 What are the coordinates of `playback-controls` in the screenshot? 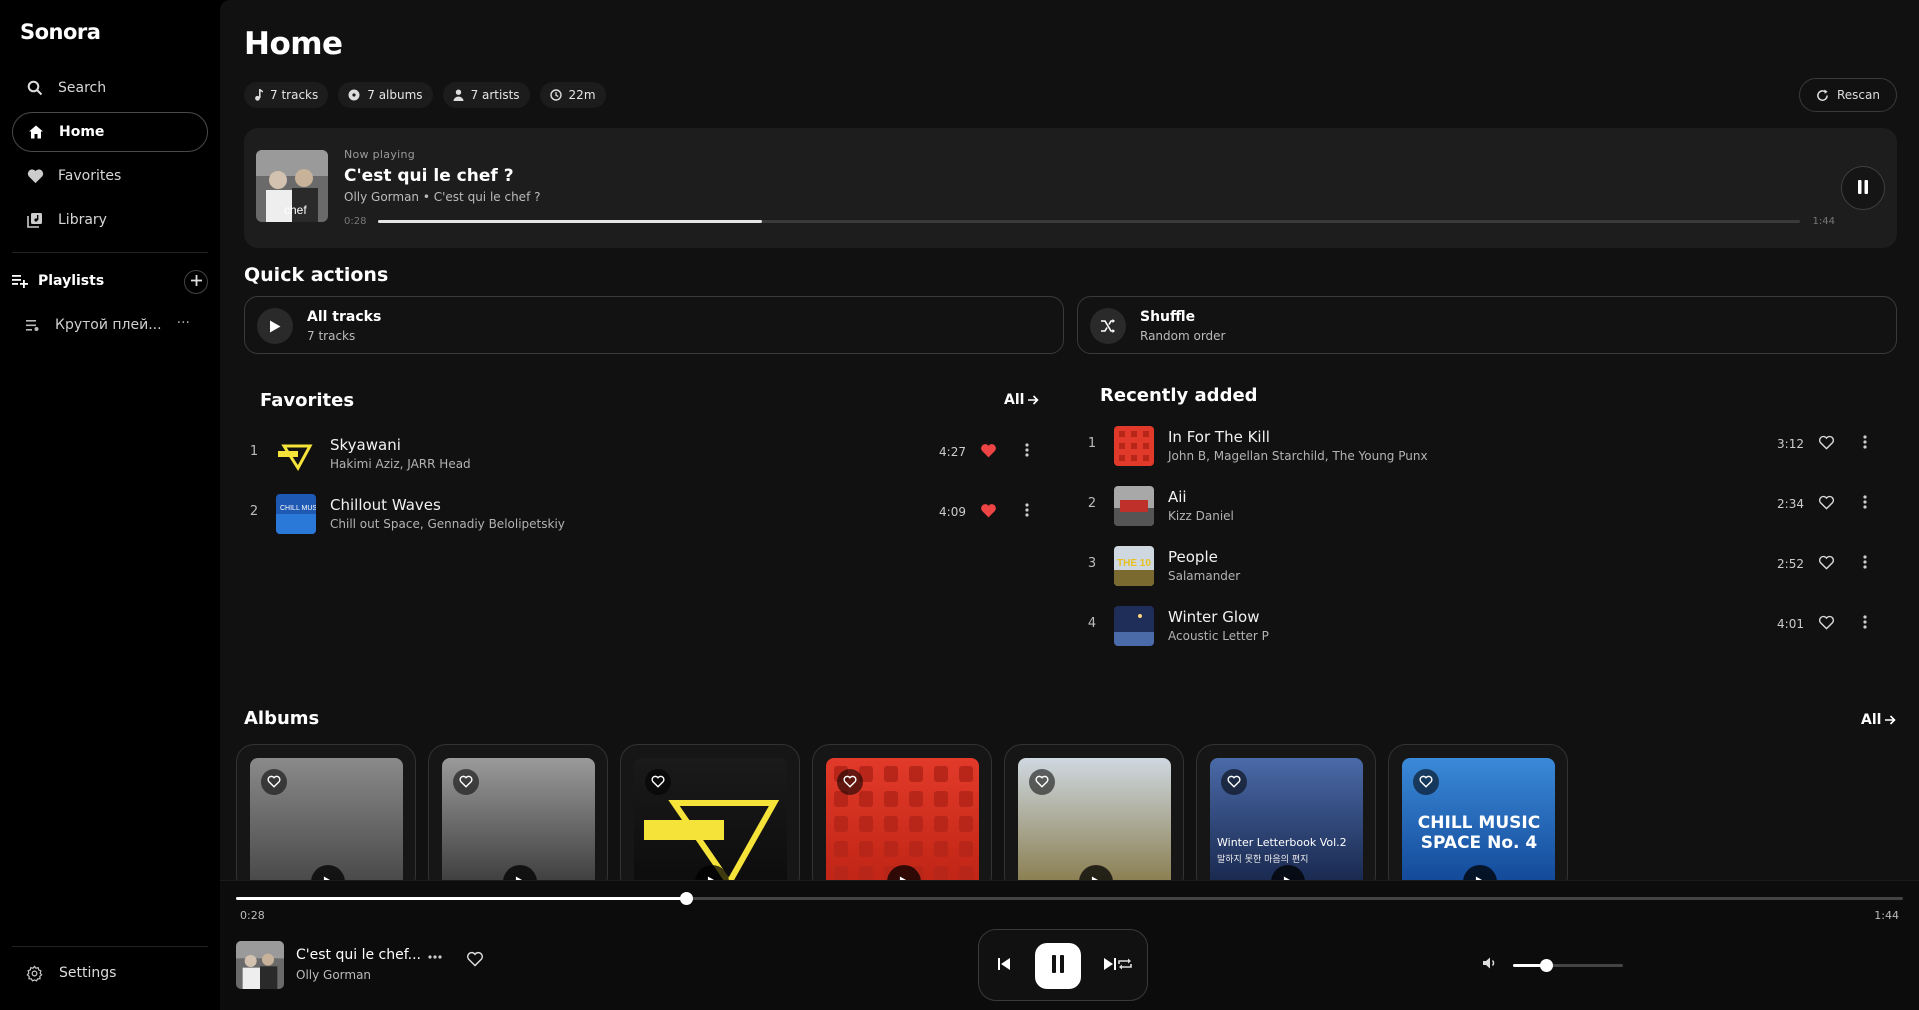 It's located at (1063, 965).